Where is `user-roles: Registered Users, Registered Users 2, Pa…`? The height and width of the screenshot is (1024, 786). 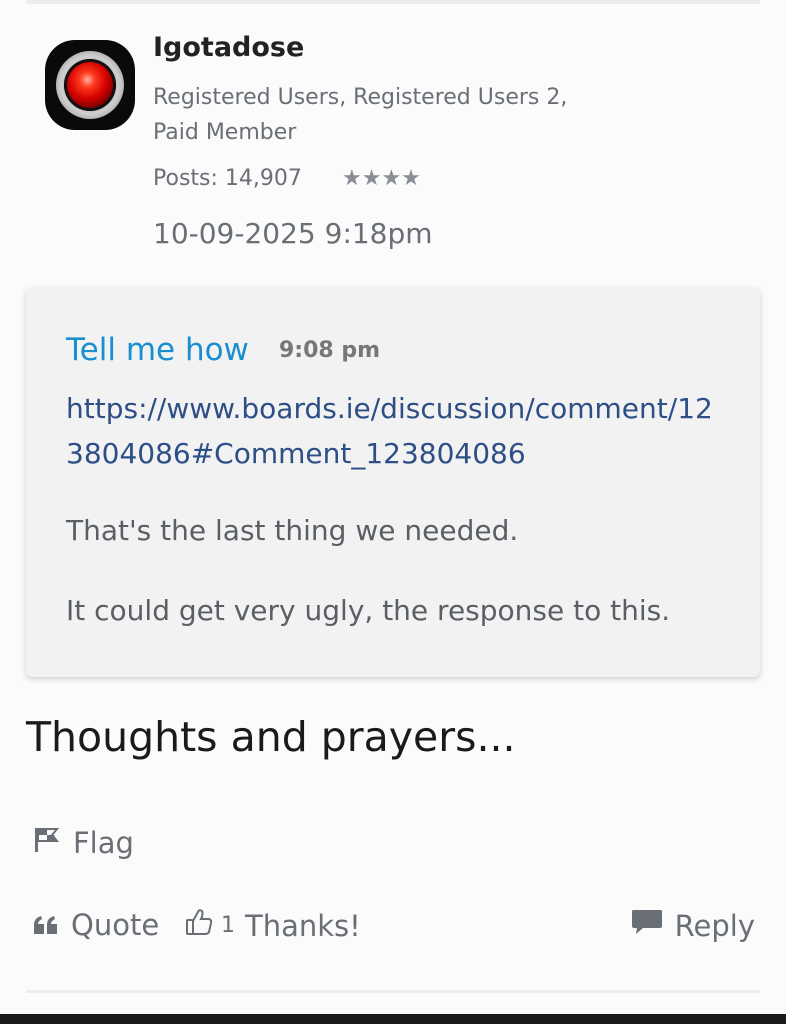
user-roles: Registered Users, Registered Users 2, Pa… is located at coordinates (360, 115).